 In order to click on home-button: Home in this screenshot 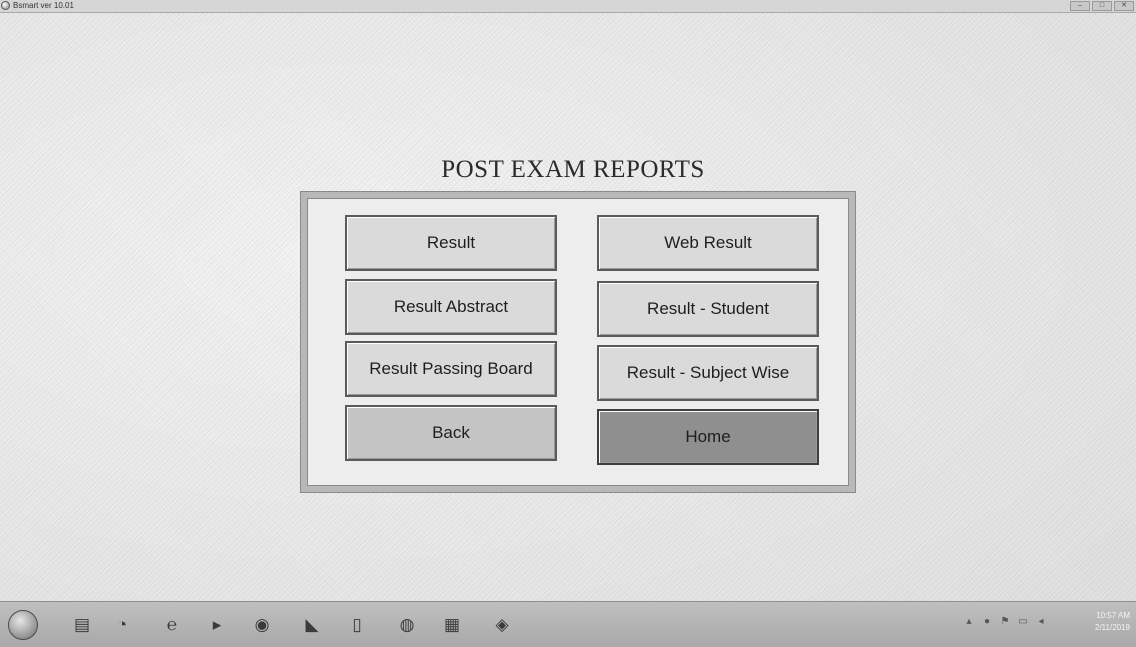, I will do `click(708, 437)`.